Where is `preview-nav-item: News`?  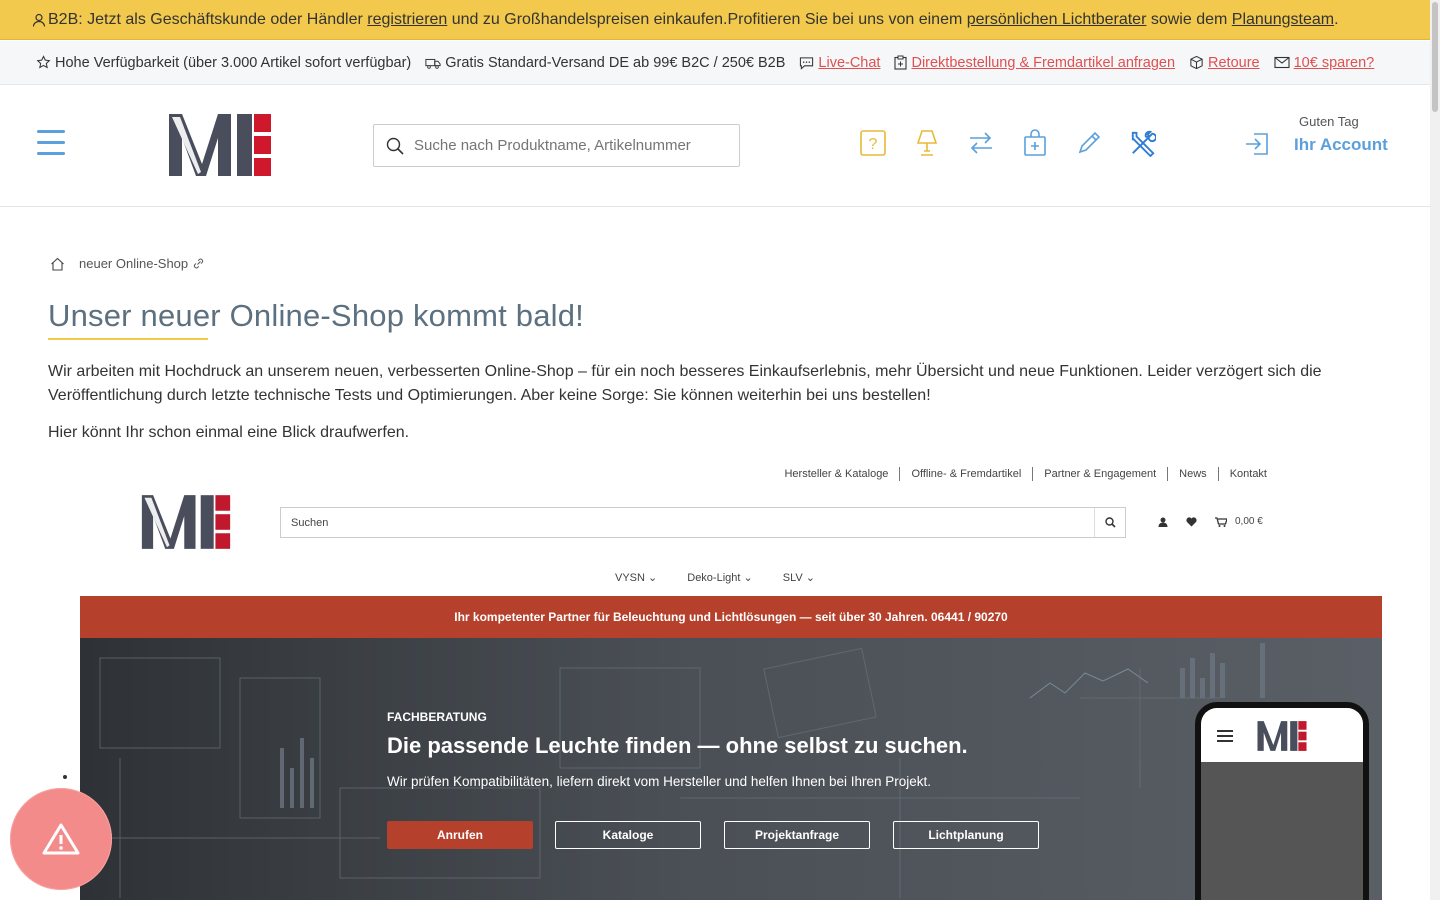 preview-nav-item: News is located at coordinates (1193, 474).